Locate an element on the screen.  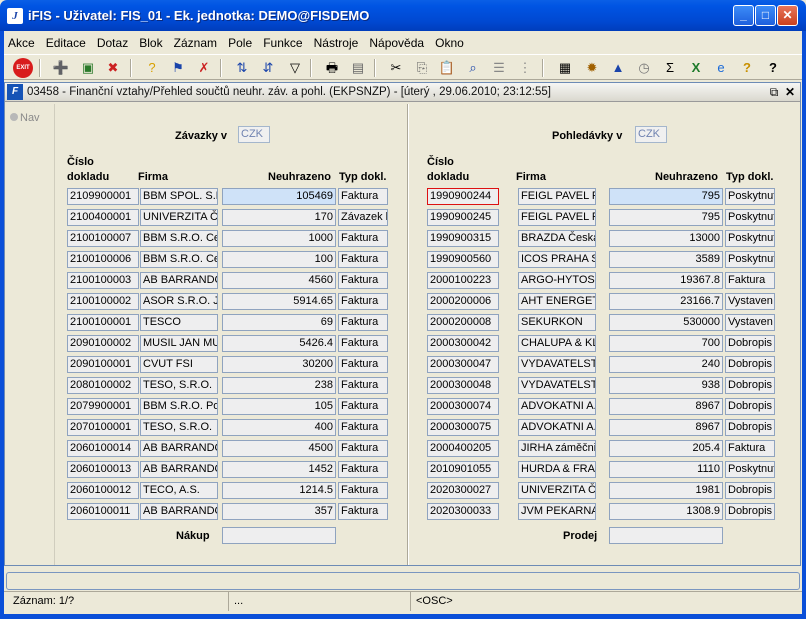
pohledavky-neuhrazeno-field: 23166.7 is located at coordinates (666, 301).